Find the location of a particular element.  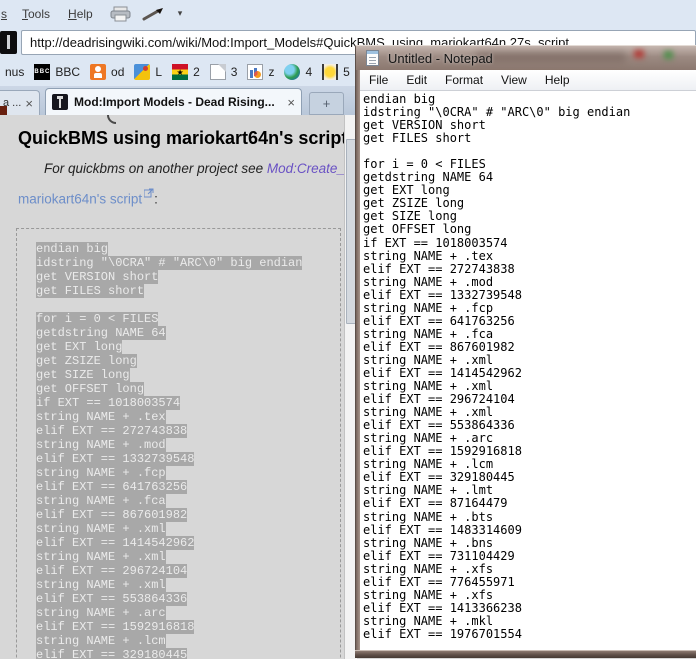

notepad-text-line: string NAME + .tex is located at coordinates (428, 255).